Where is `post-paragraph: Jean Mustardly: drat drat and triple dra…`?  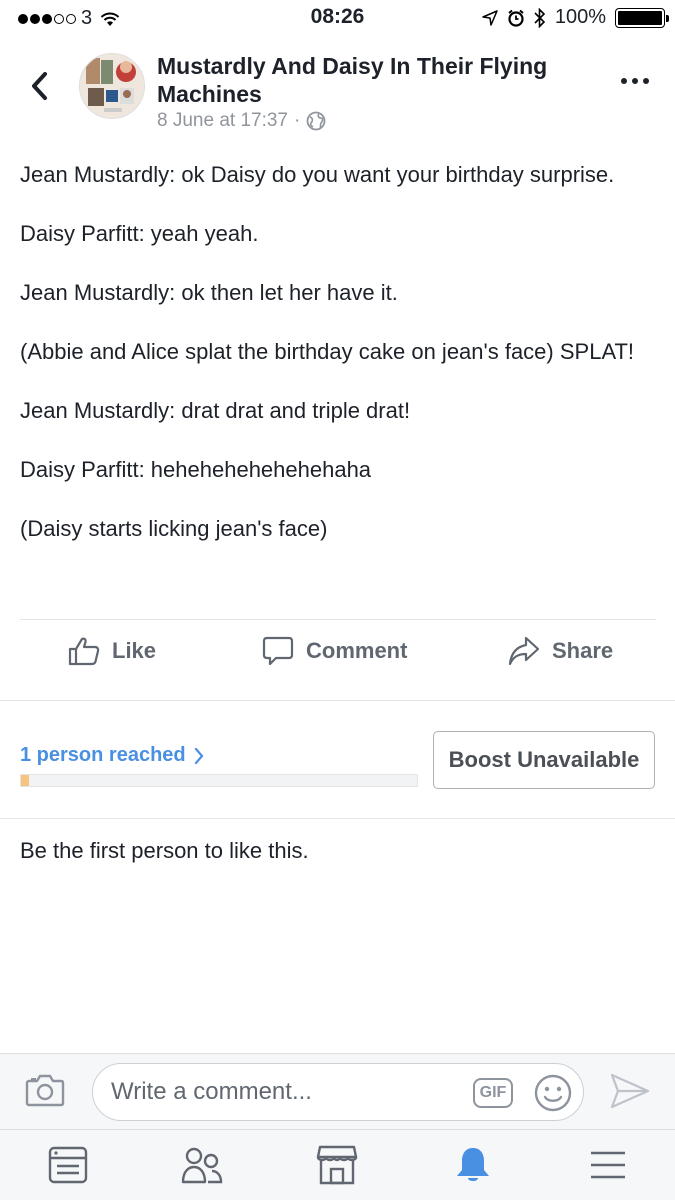
post-paragraph: Jean Mustardly: drat drat and triple dra… is located at coordinates (215, 410).